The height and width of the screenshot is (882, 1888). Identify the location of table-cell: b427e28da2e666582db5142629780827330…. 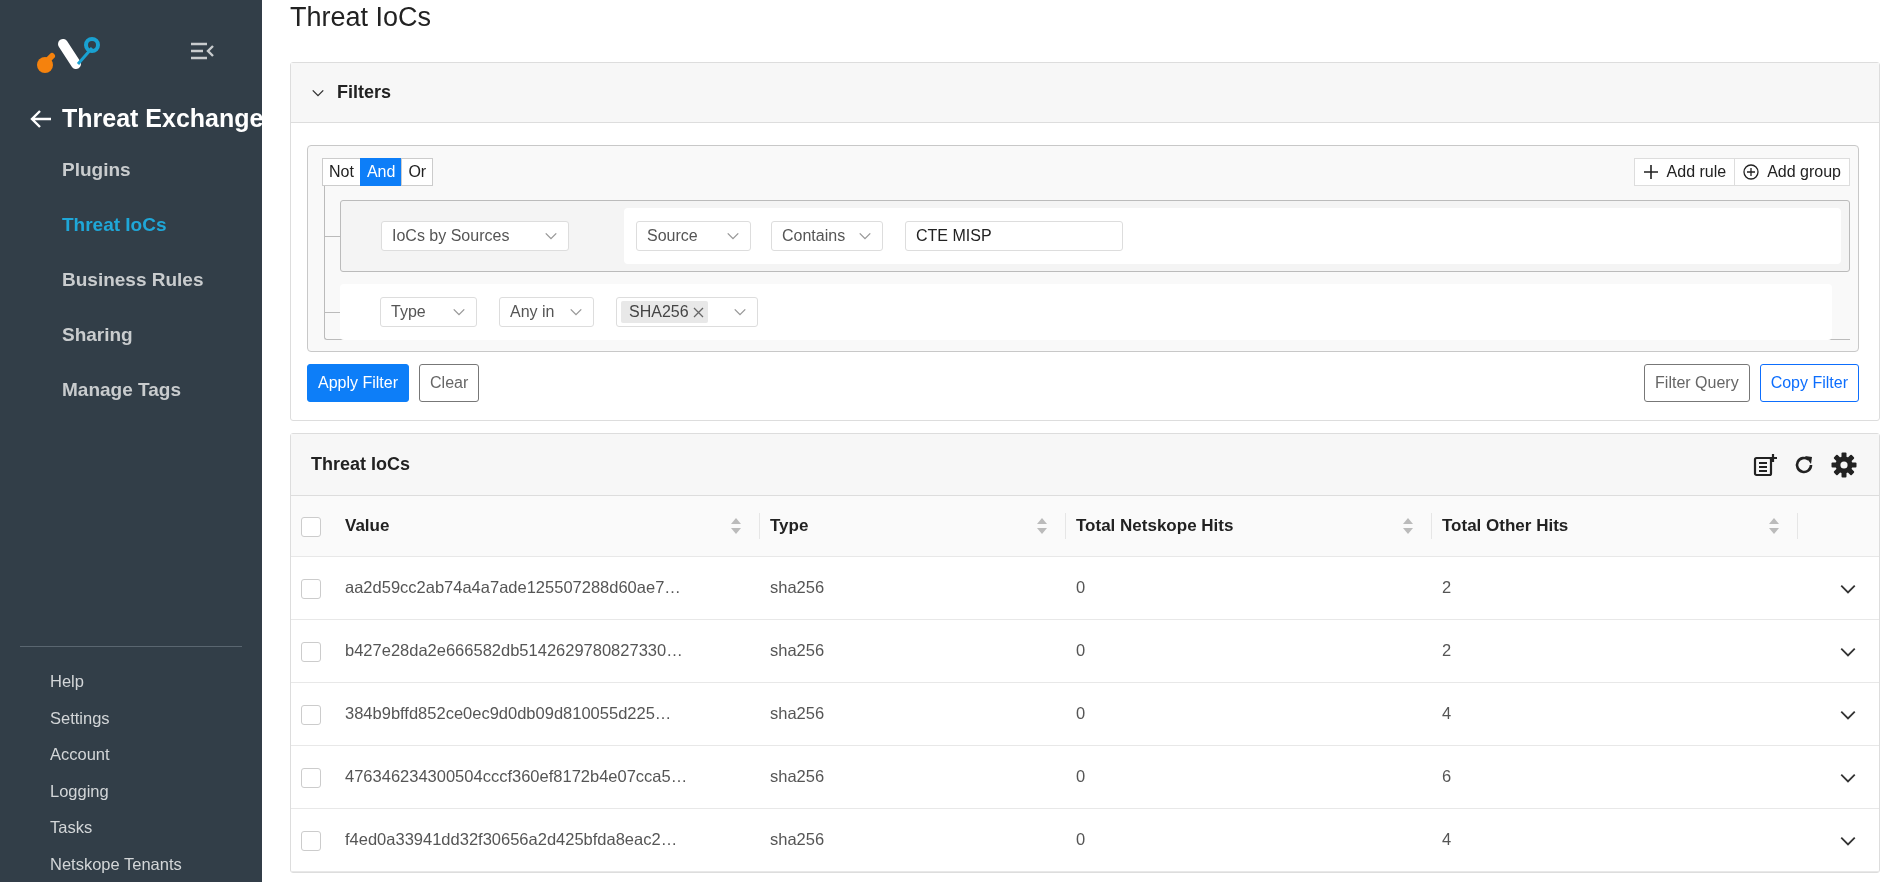
(514, 650).